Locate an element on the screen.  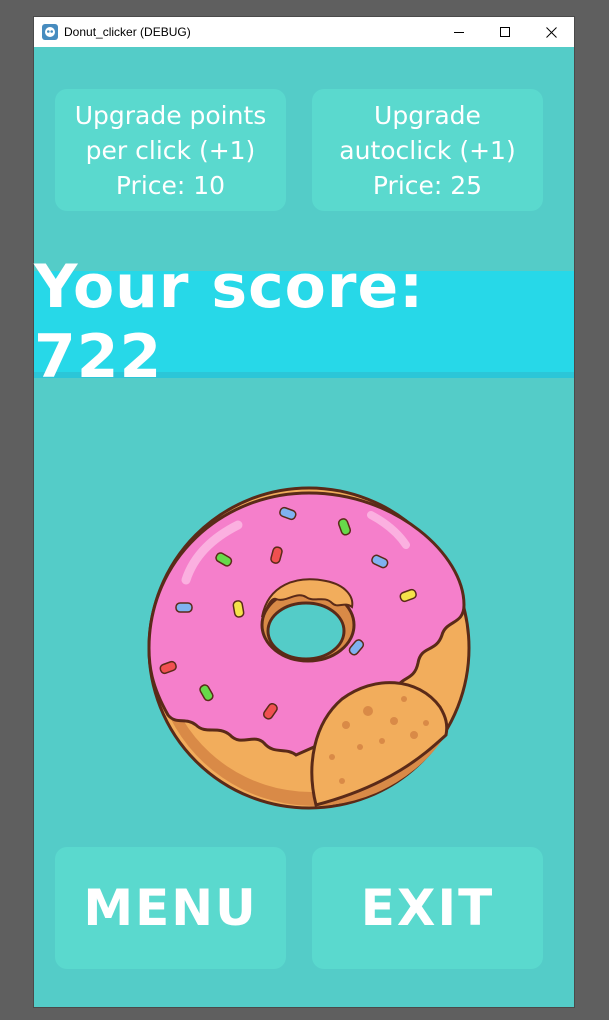
upgrade-autoclick-line2: autoclick (+1) is located at coordinates (427, 150).